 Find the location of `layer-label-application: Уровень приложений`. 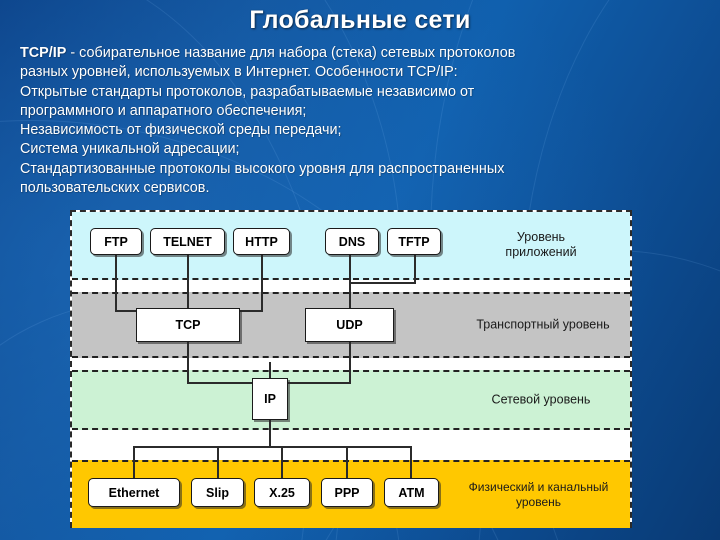

layer-label-application: Уровень приложений is located at coordinates (541, 244).